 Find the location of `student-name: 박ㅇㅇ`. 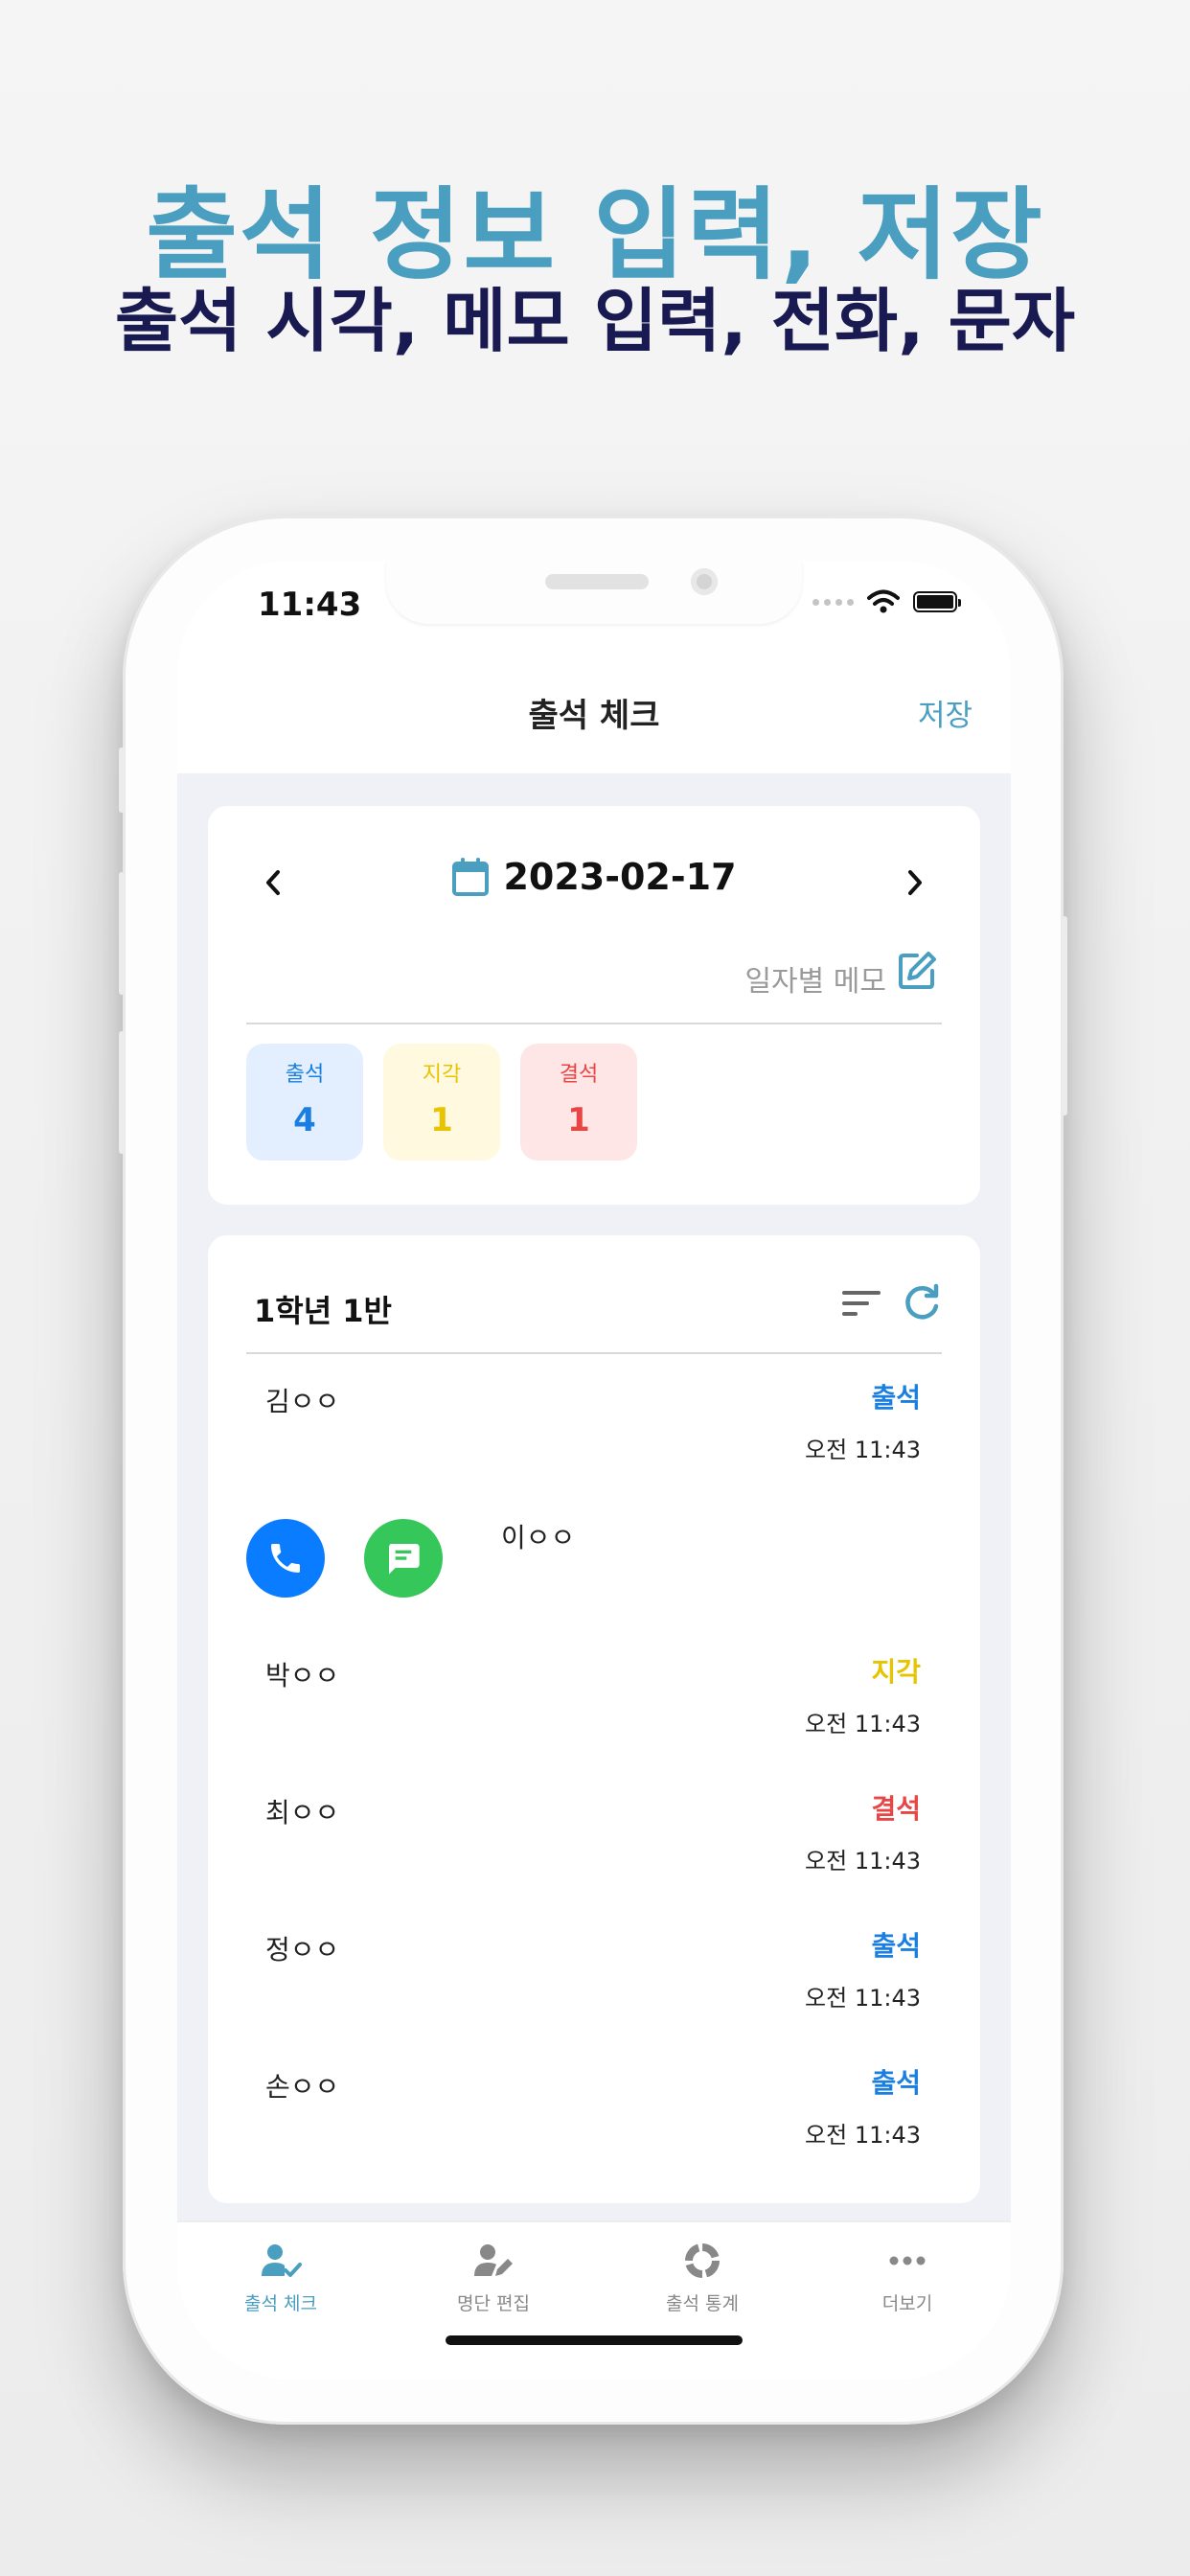

student-name: 박ㅇㅇ is located at coordinates (303, 1675).